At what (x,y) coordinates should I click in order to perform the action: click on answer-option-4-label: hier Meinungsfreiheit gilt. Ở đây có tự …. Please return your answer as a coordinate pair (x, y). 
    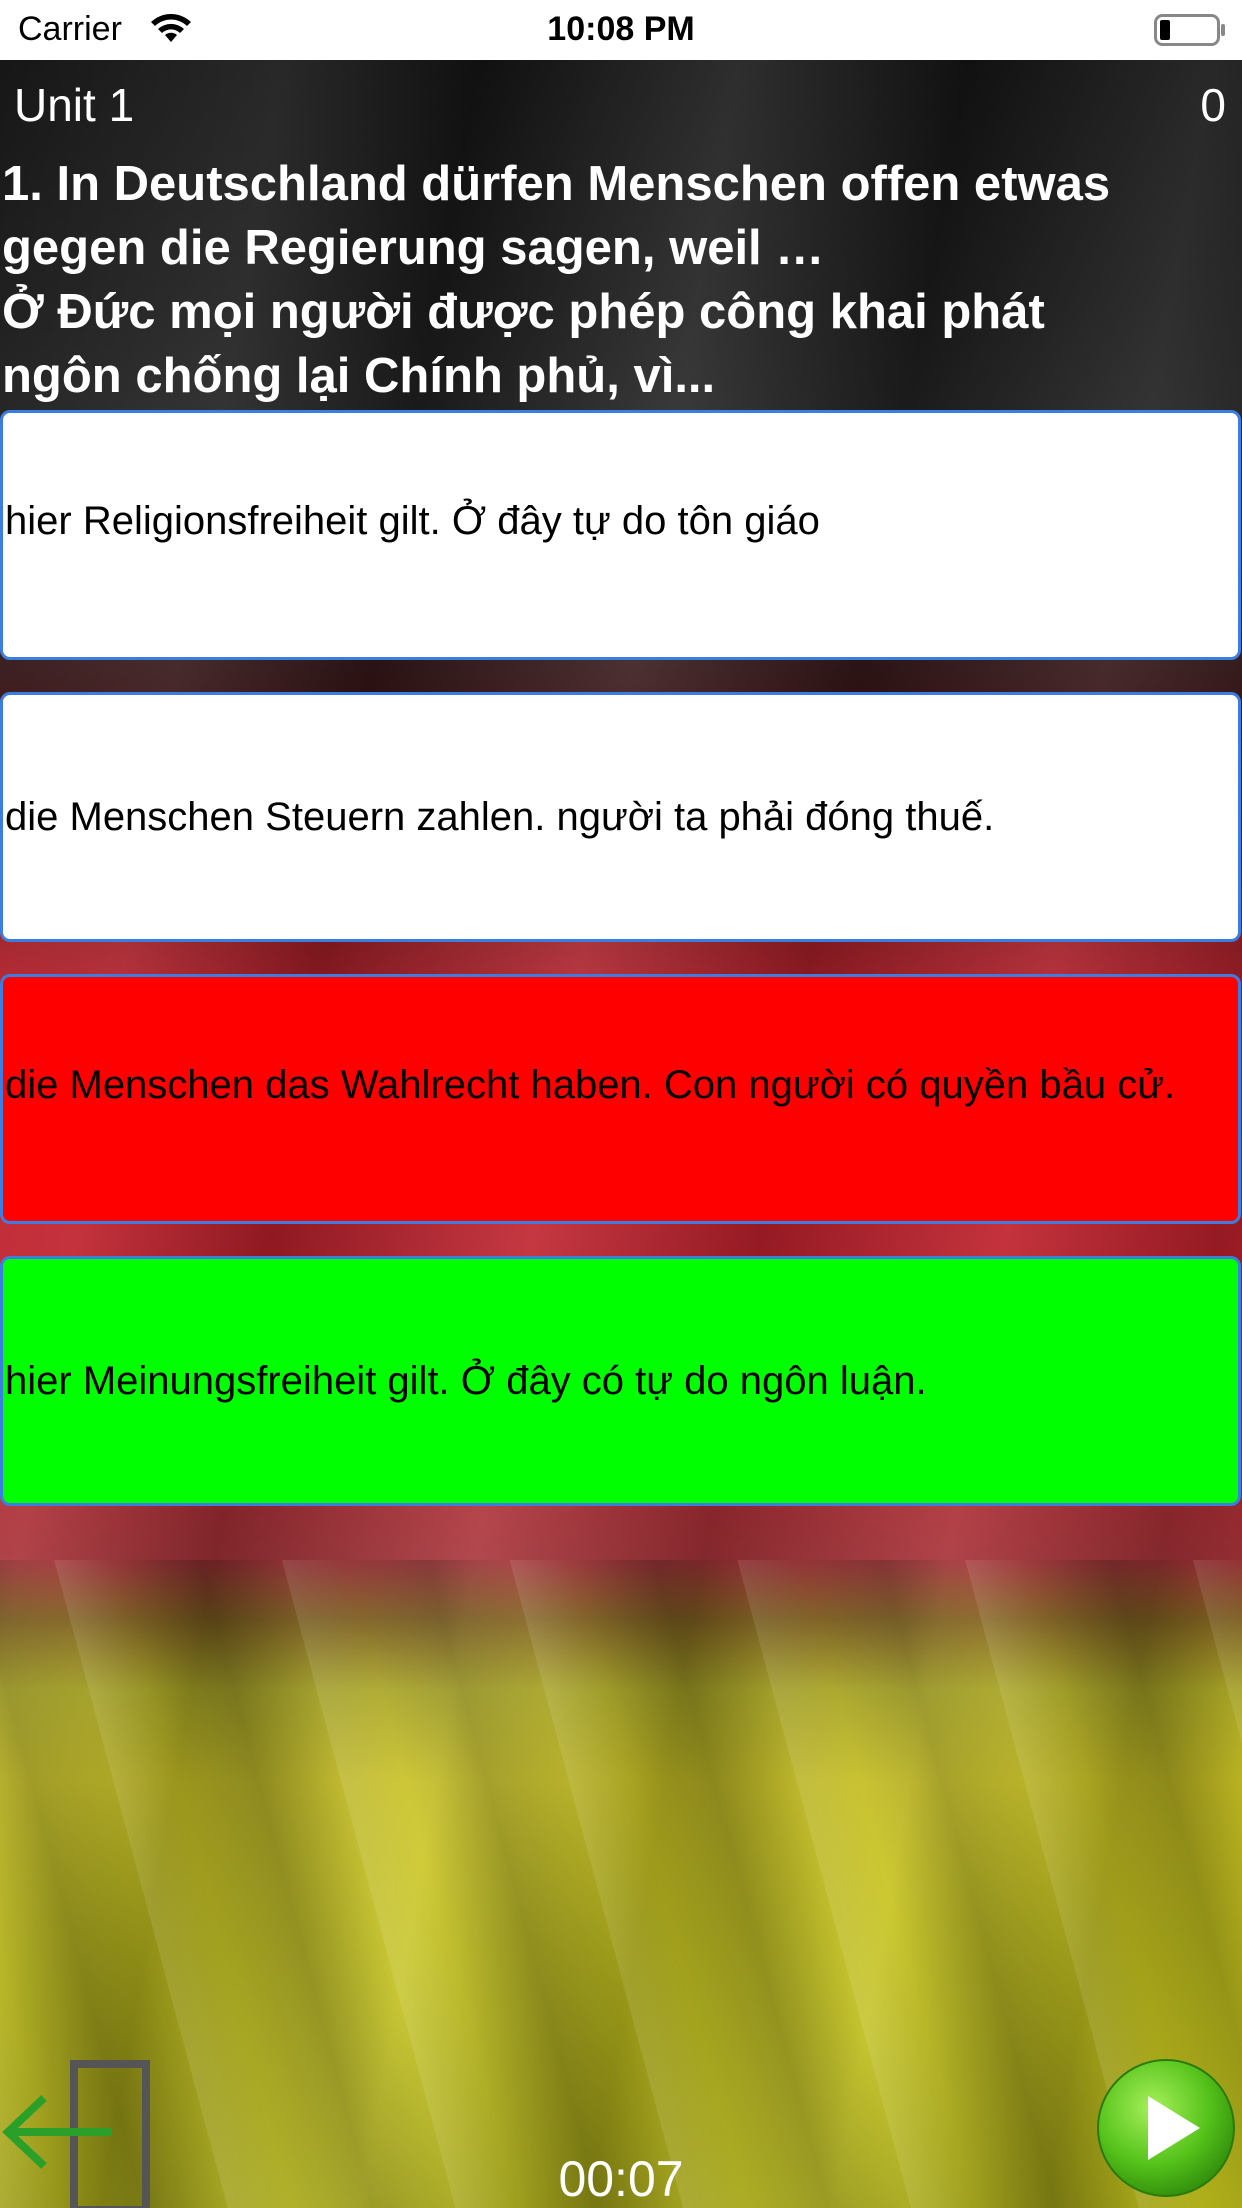
    Looking at the image, I should click on (466, 1381).